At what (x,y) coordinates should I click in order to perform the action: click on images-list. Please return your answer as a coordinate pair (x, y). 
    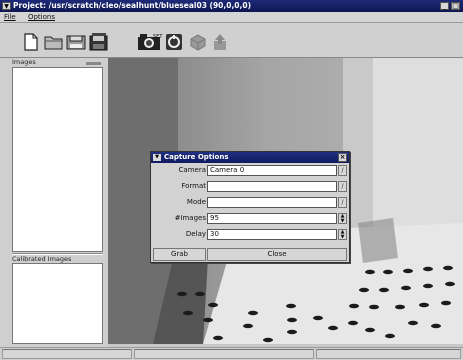
    Looking at the image, I should click on (57, 159).